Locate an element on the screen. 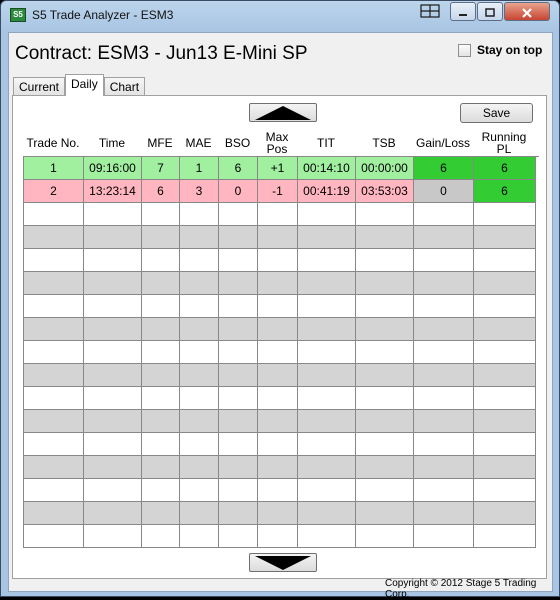 The image size is (560, 600). column-header: BSO is located at coordinates (237, 142).